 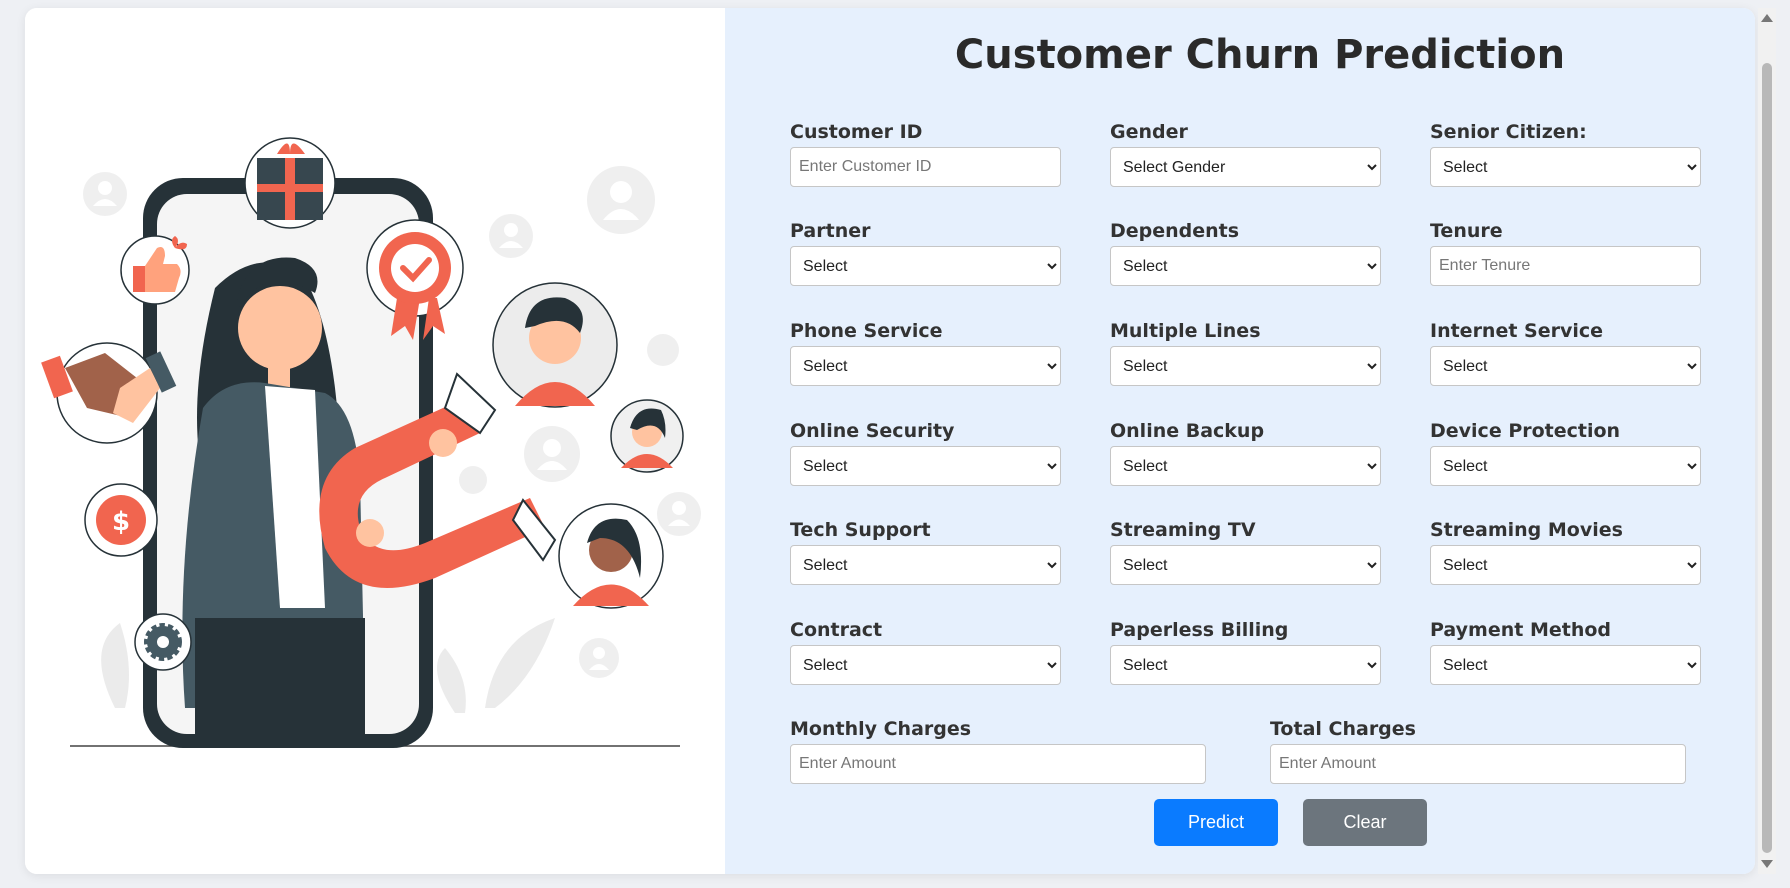 I want to click on streaming-tv-label: Streaming TV, so click(x=1183, y=530).